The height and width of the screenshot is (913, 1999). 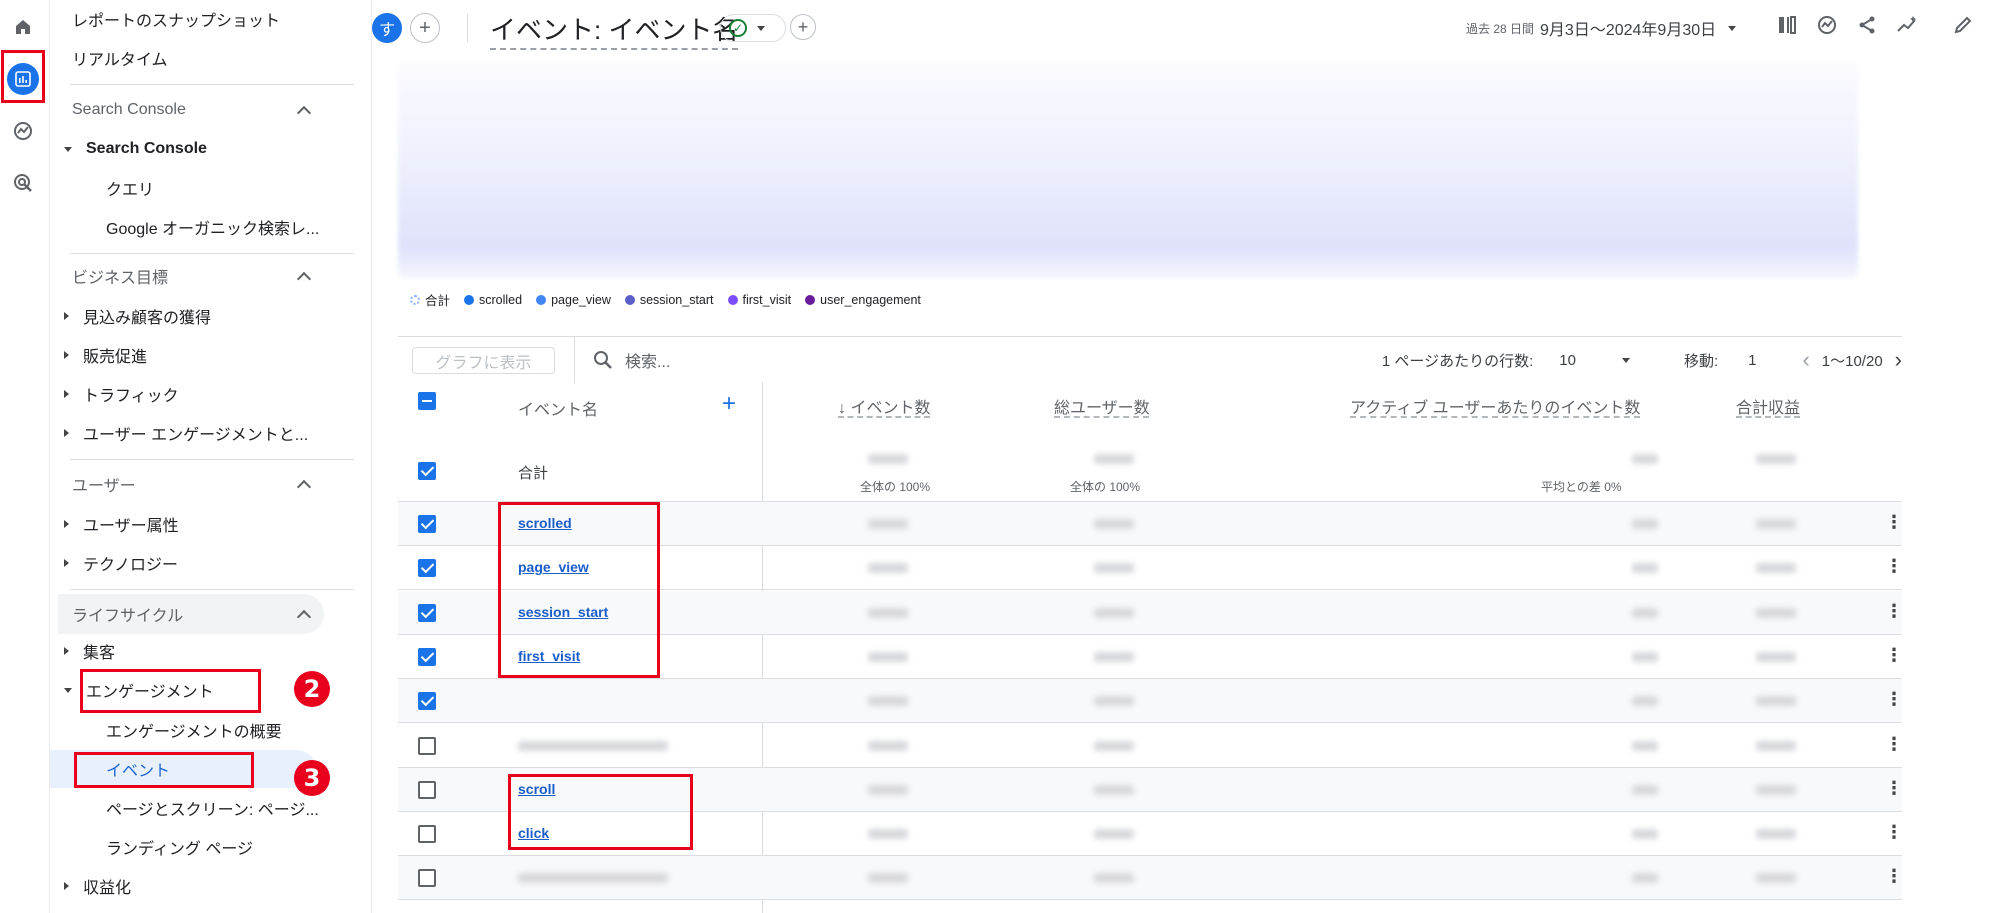 What do you see at coordinates (573, 300) in the screenshot?
I see `legend-item-page-view: page_view` at bounding box center [573, 300].